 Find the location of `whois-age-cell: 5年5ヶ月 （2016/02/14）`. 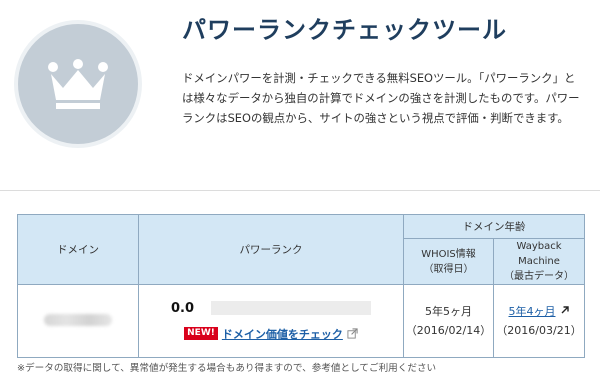

whois-age-cell: 5年5ヶ月 （2016/02/14） is located at coordinates (448, 321).